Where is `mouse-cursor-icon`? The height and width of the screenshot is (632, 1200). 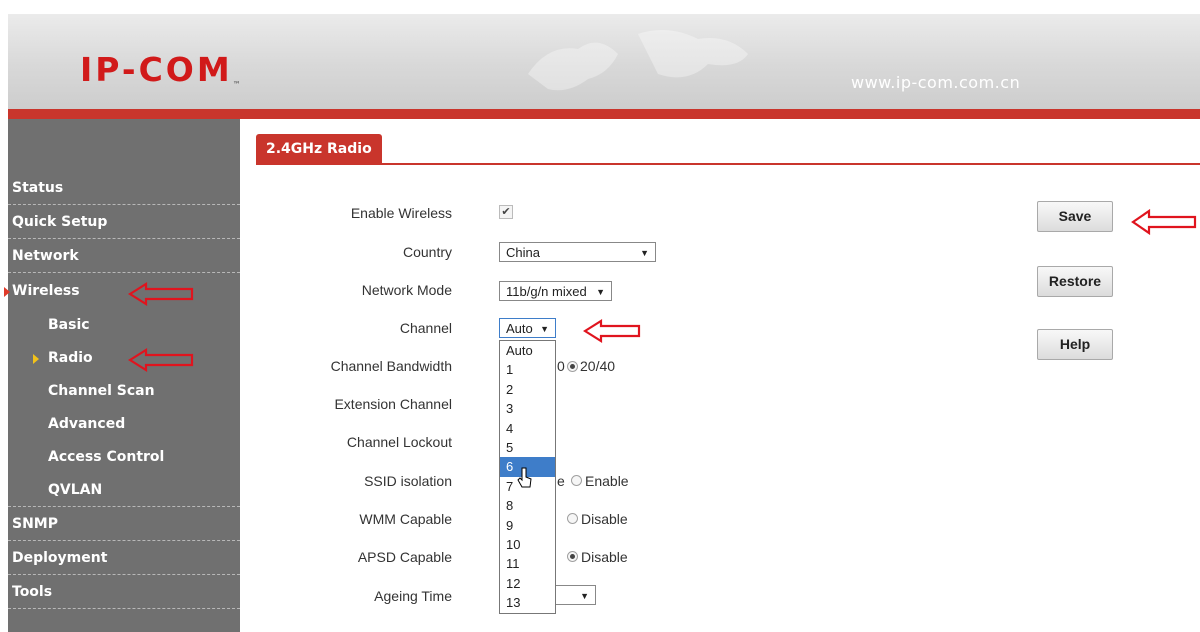 mouse-cursor-icon is located at coordinates (524, 477).